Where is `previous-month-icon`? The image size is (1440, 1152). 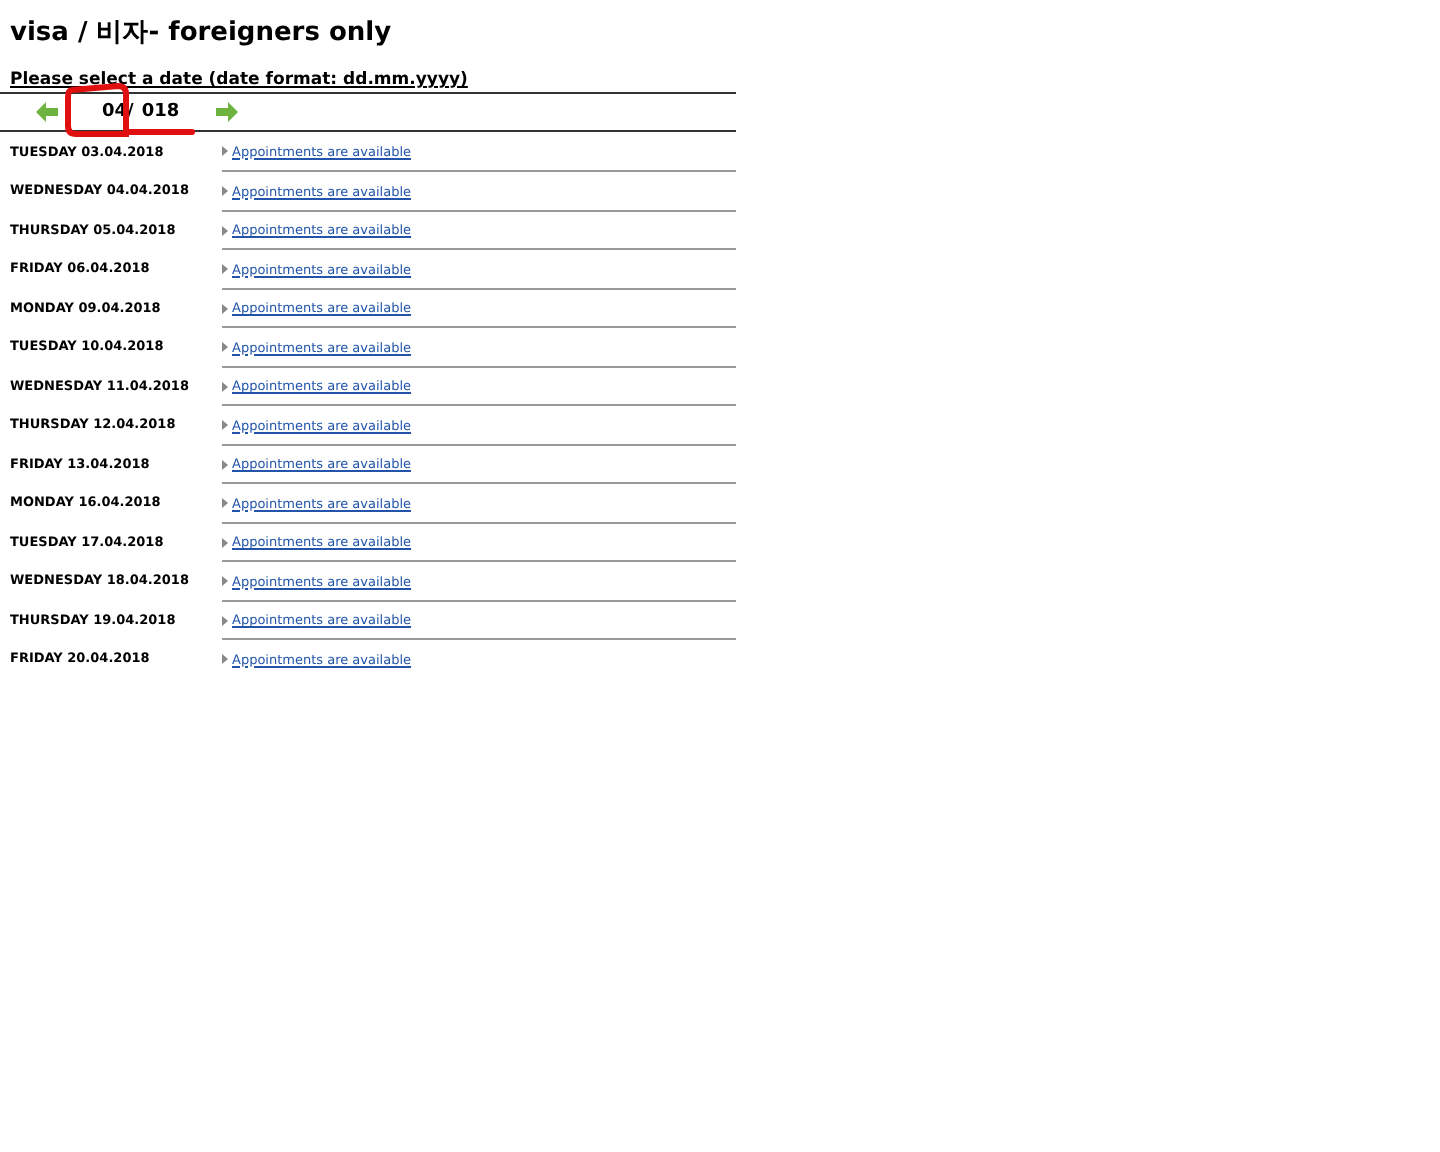 previous-month-icon is located at coordinates (47, 112).